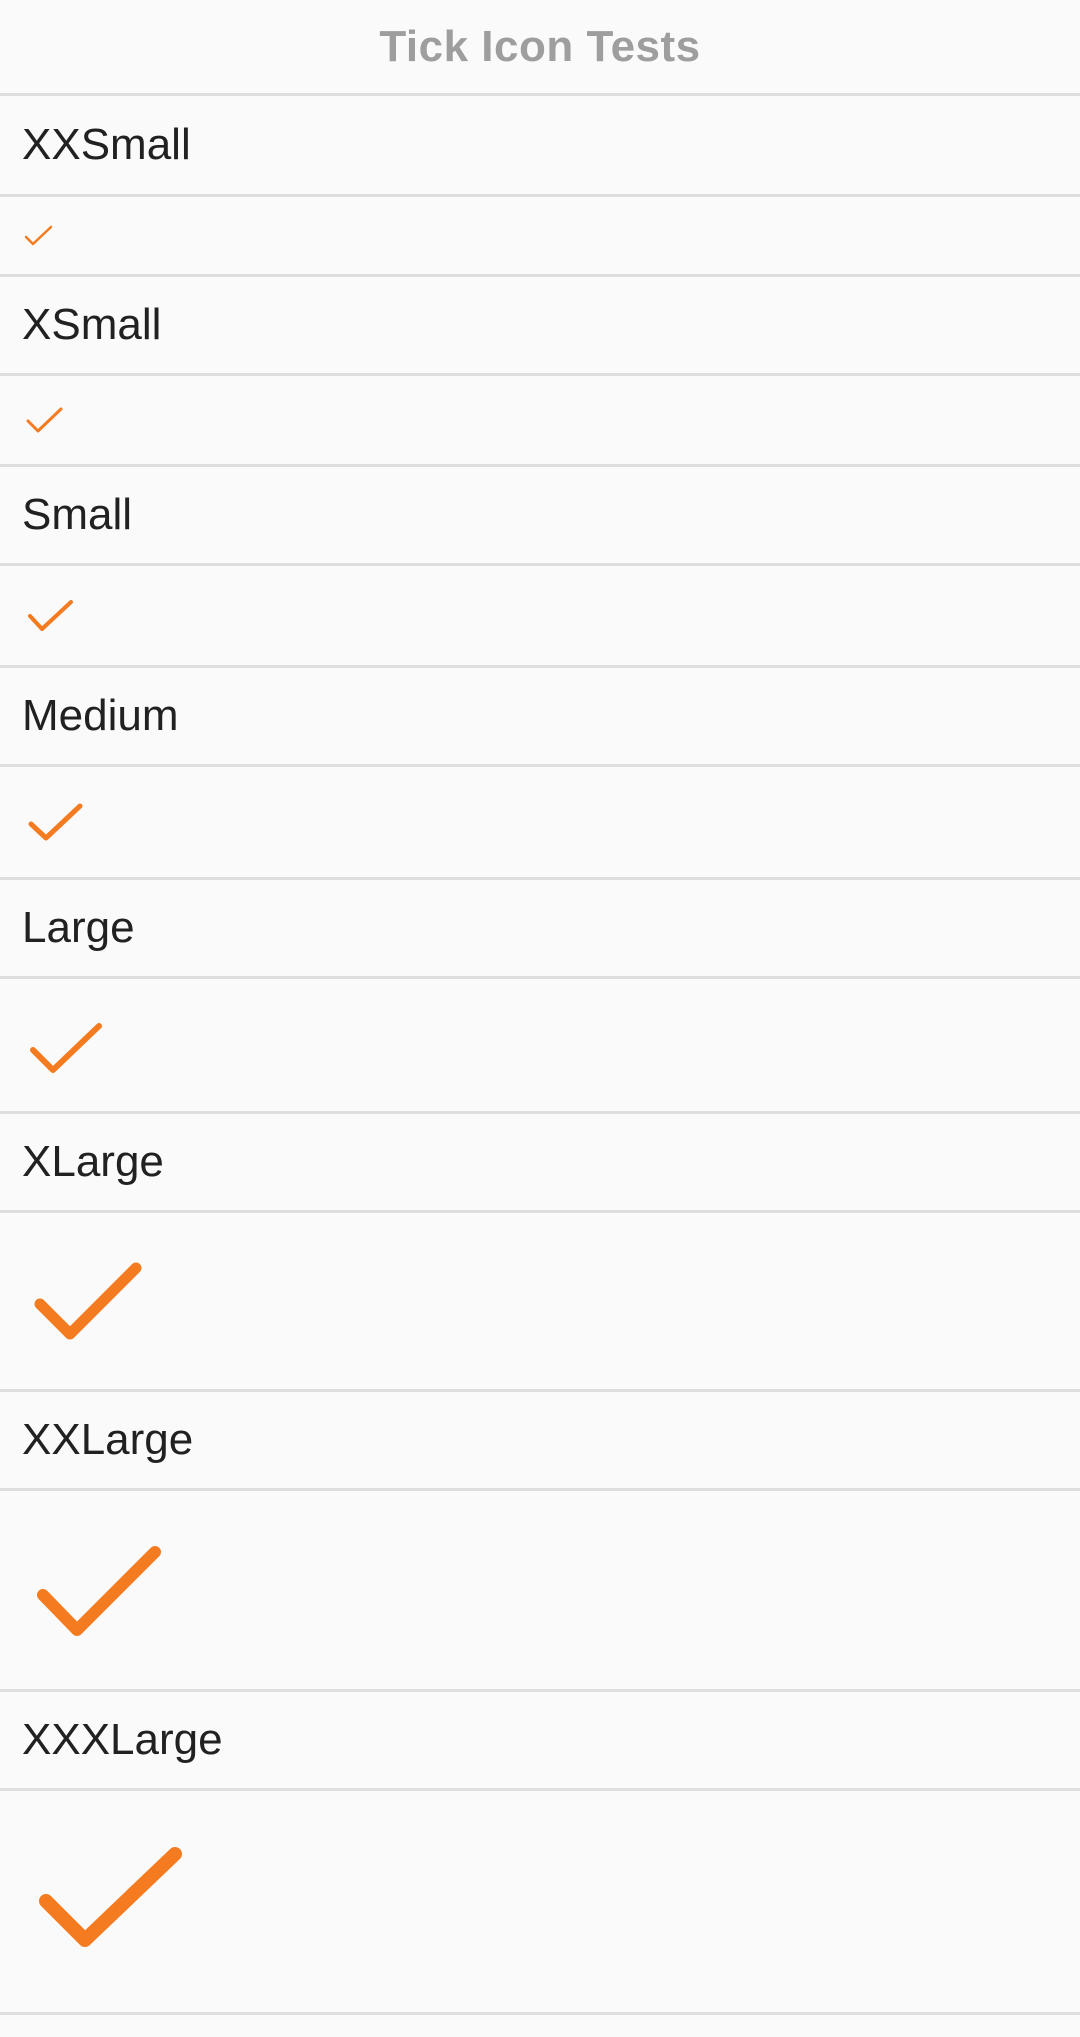 Image resolution: width=1080 pixels, height=2037 pixels. What do you see at coordinates (108, 1439) in the screenshot?
I see `size-label: XXLarge` at bounding box center [108, 1439].